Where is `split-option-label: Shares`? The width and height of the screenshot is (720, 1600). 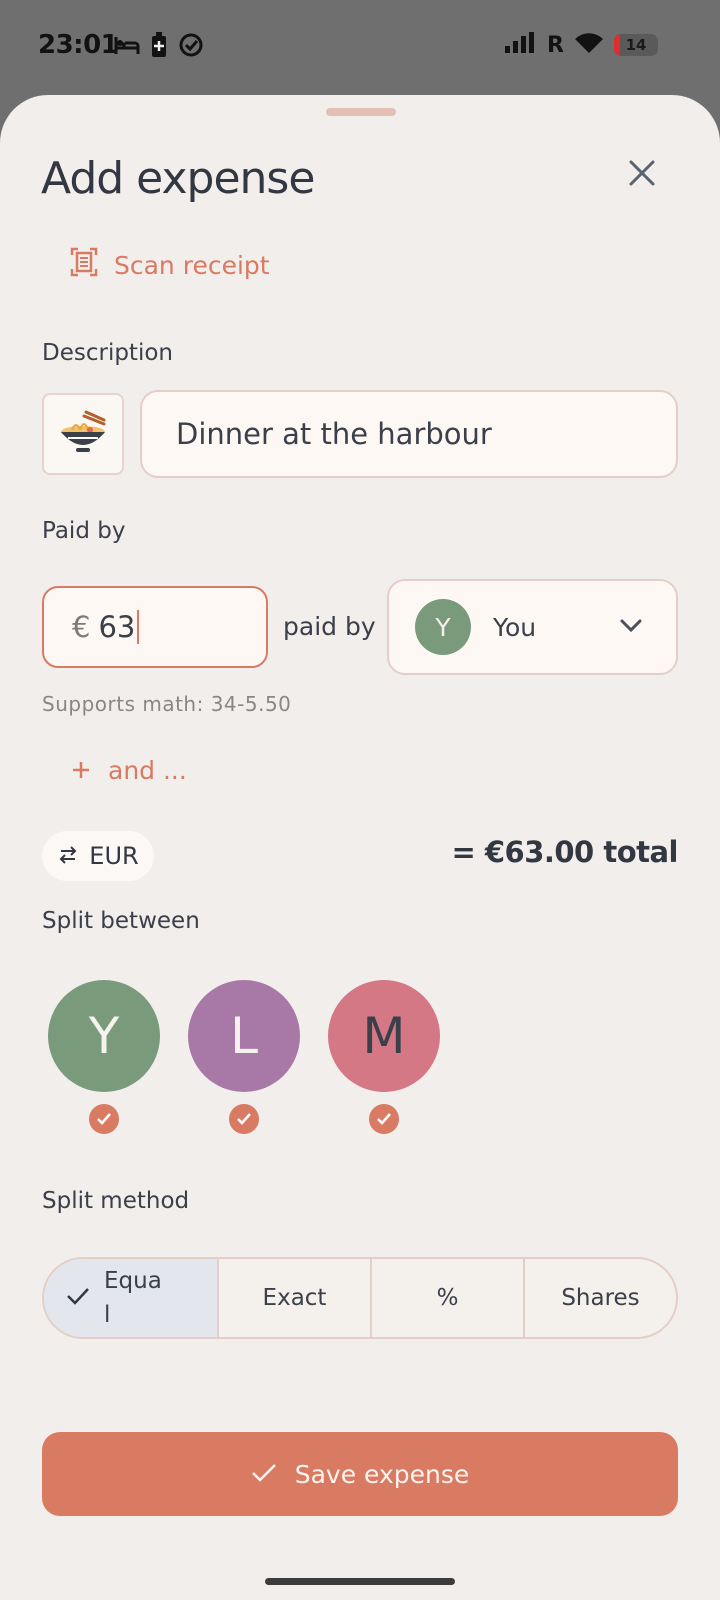
split-option-label: Shares is located at coordinates (600, 1298).